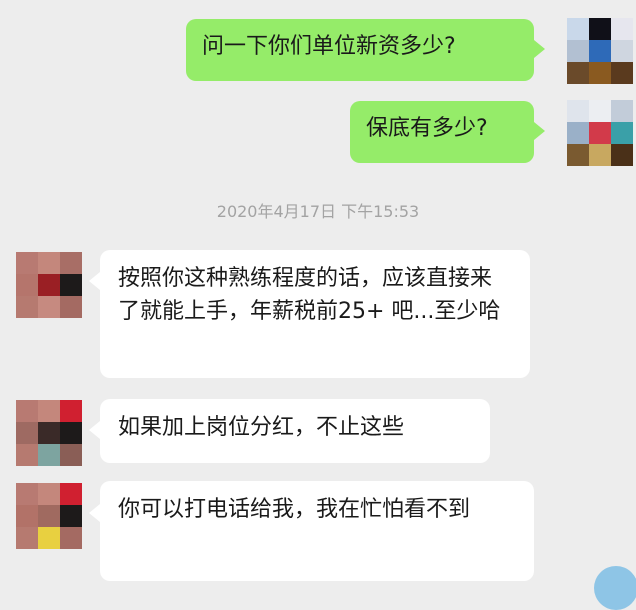 The width and height of the screenshot is (636, 610). Describe the element at coordinates (317, 531) in the screenshot. I see `message-bubble: 你可以打电话给我，我在忙怕看不到` at that location.